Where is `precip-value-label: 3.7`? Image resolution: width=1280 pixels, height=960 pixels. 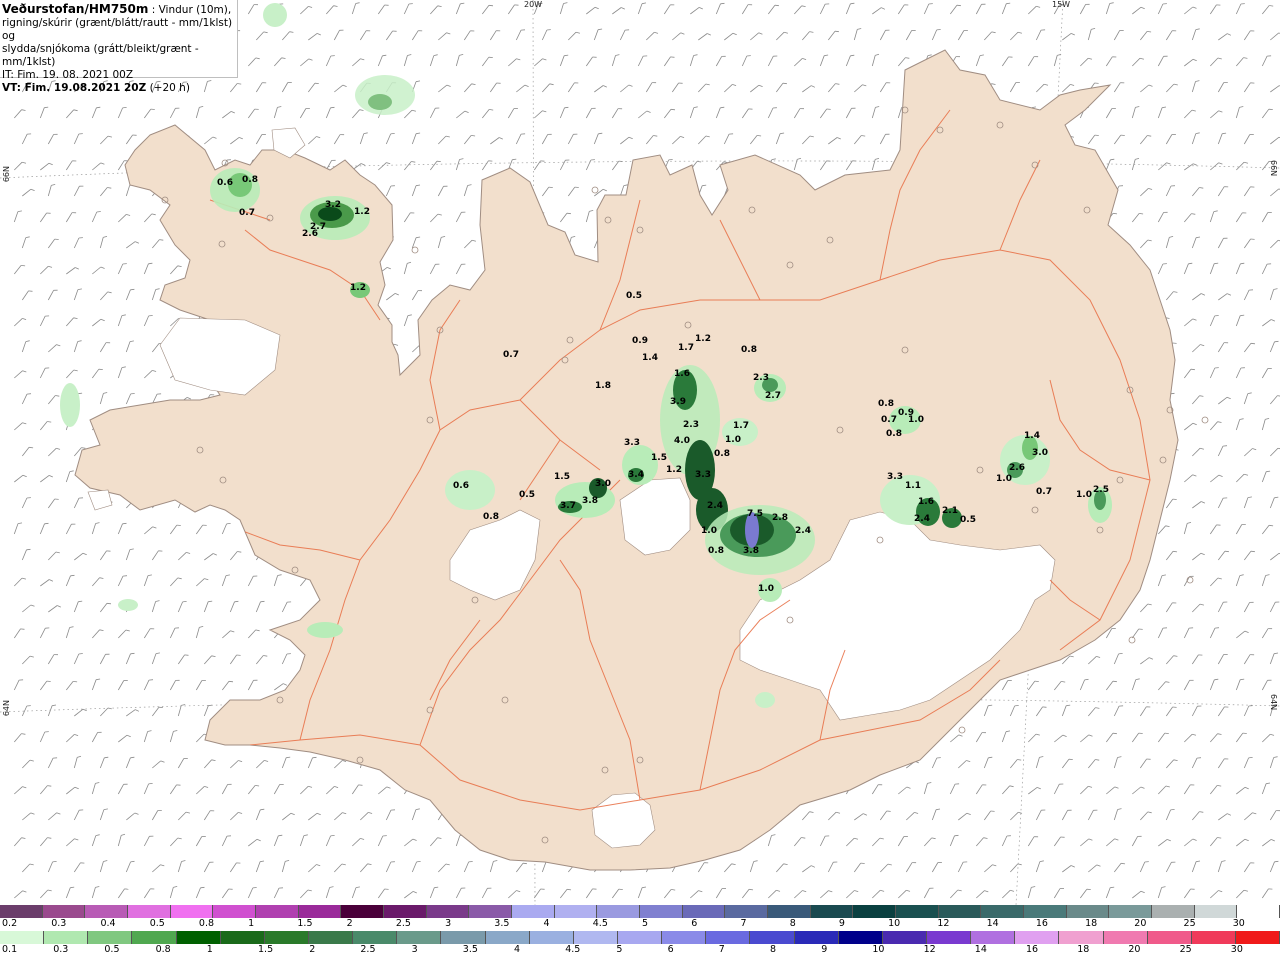 precip-value-label: 3.7 is located at coordinates (568, 506).